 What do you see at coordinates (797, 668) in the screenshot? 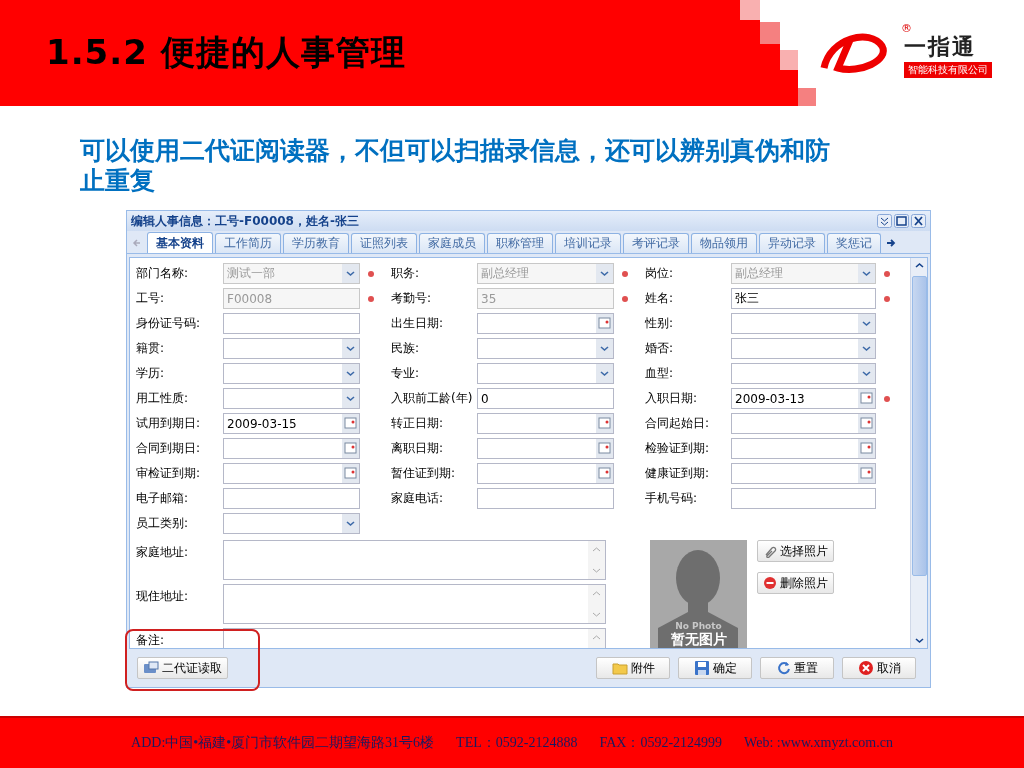
I see `action-button: 重置` at bounding box center [797, 668].